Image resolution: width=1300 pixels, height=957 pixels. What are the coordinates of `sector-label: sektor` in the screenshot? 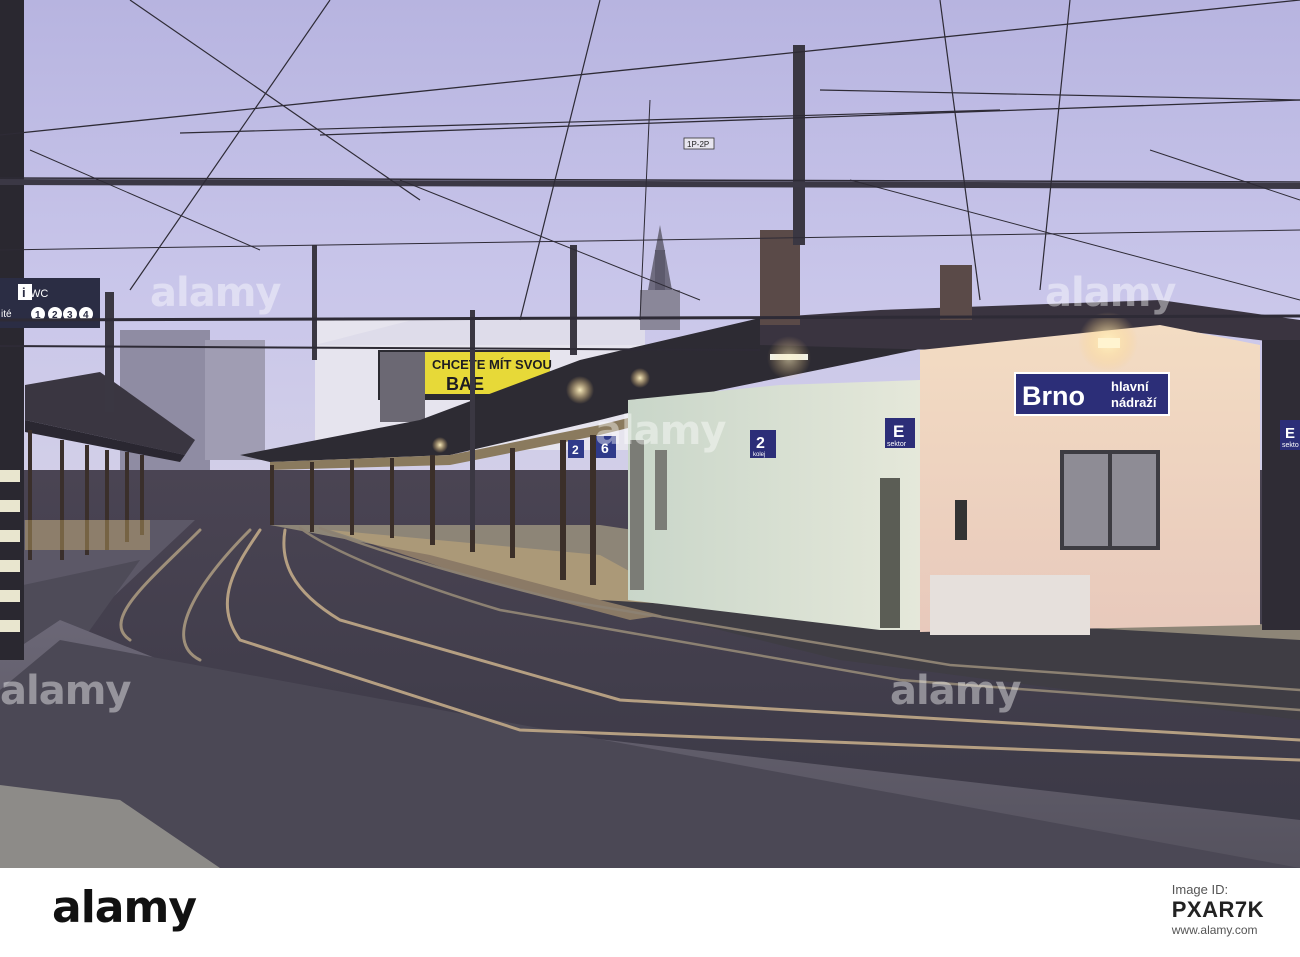 It's located at (897, 444).